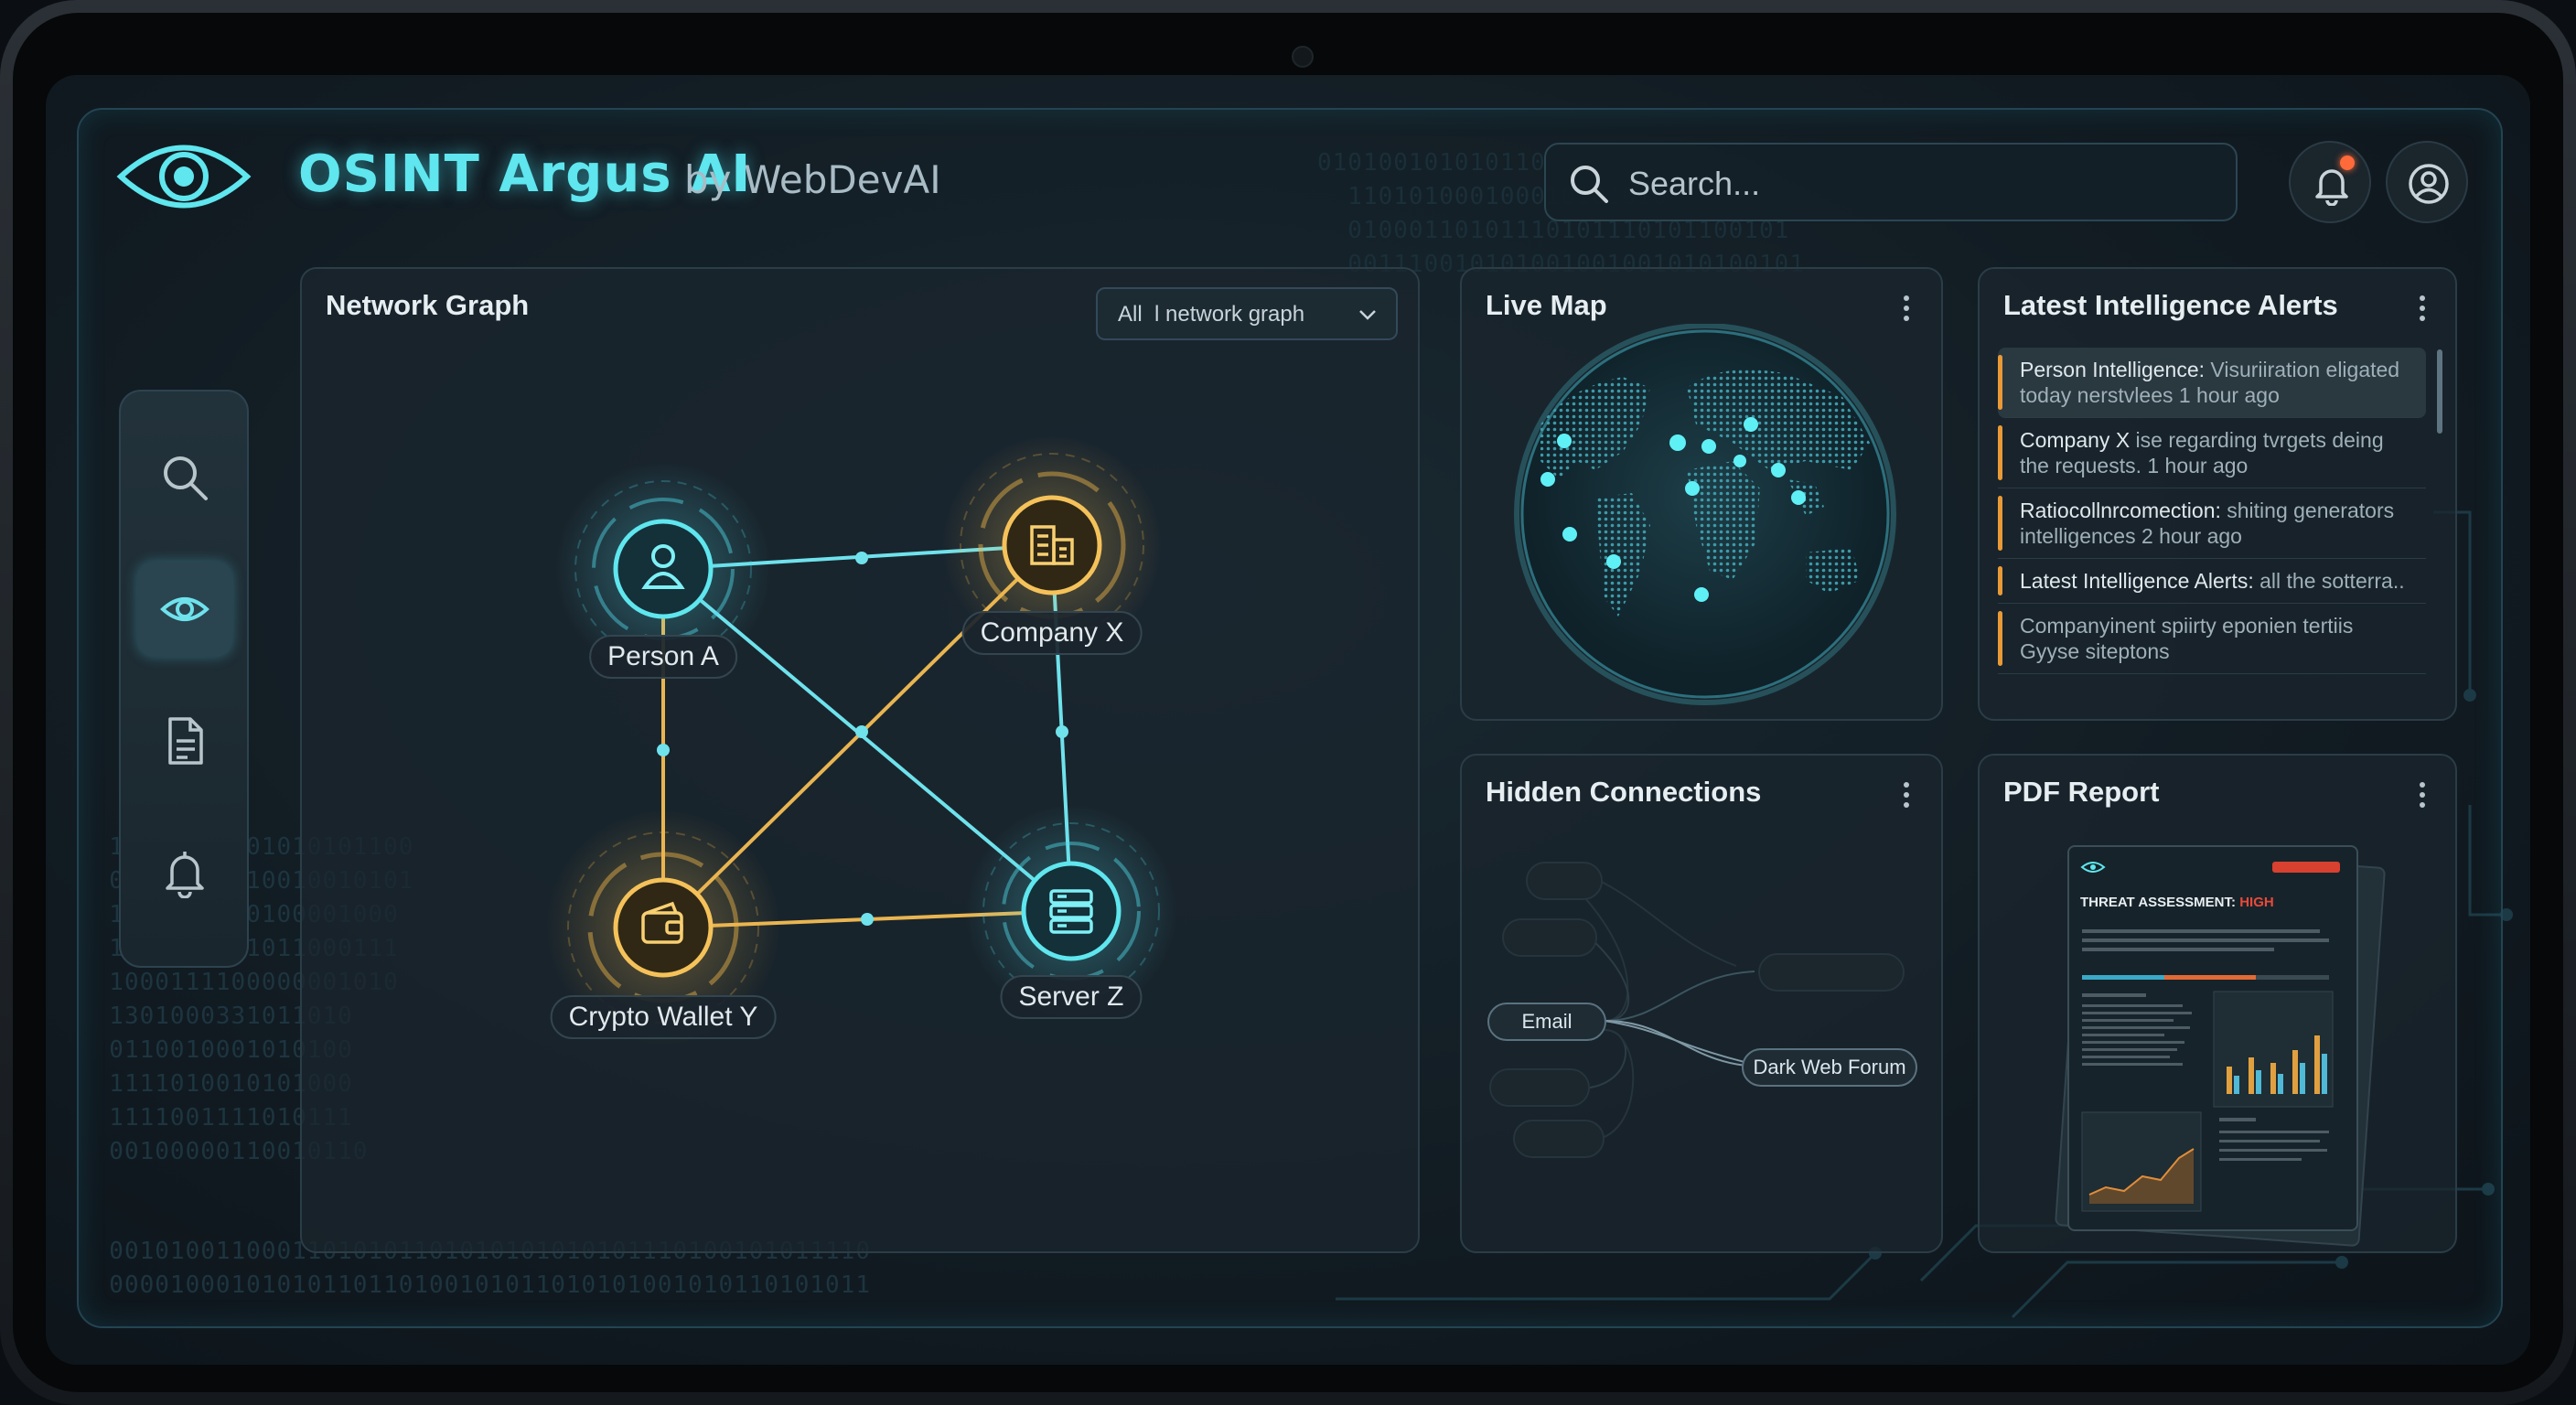 The width and height of the screenshot is (2576, 1405). What do you see at coordinates (2113, 369) in the screenshot?
I see `alert-head: Person Intelligence:` at bounding box center [2113, 369].